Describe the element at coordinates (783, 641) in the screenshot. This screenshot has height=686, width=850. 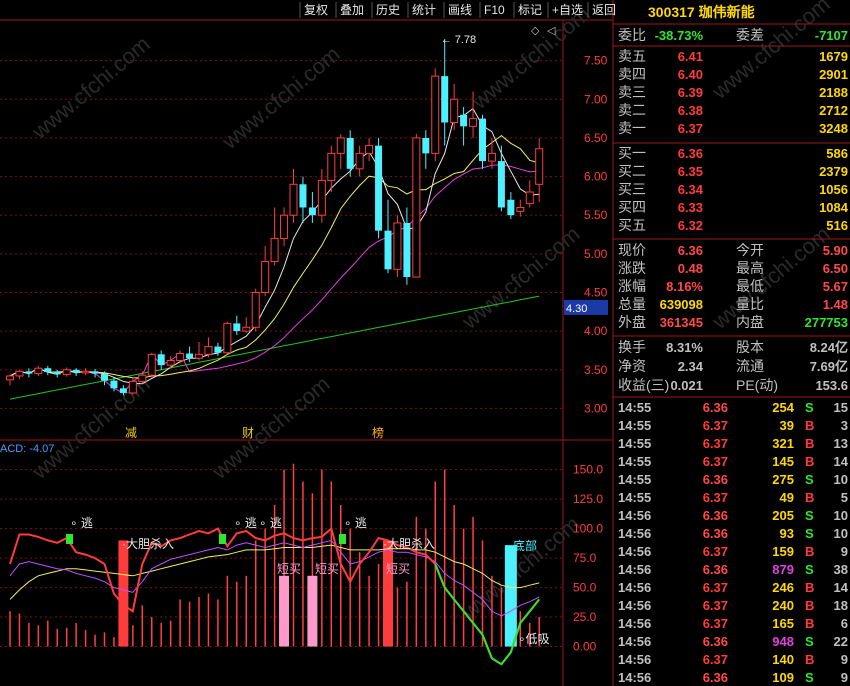
I see `tick-volume: 948` at that location.